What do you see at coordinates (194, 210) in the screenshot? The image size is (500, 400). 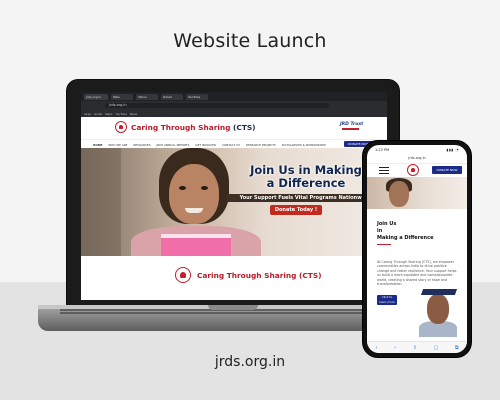 I see `hero-photo-smile` at bounding box center [194, 210].